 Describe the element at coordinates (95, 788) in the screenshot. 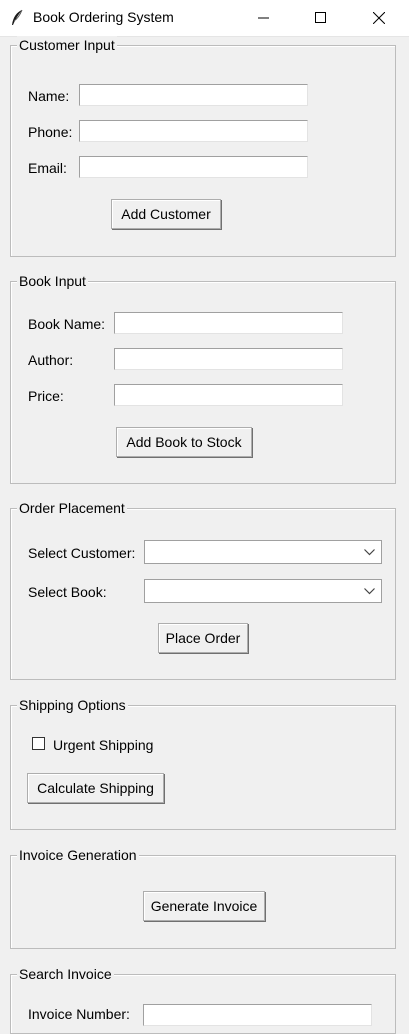

I see `calculate-shipping-button: Calculate Shipping` at that location.